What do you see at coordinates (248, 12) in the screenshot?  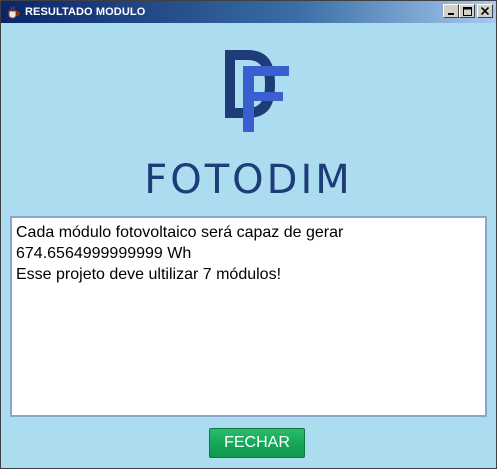 I see `title-bar: RESULTADO MODULO` at bounding box center [248, 12].